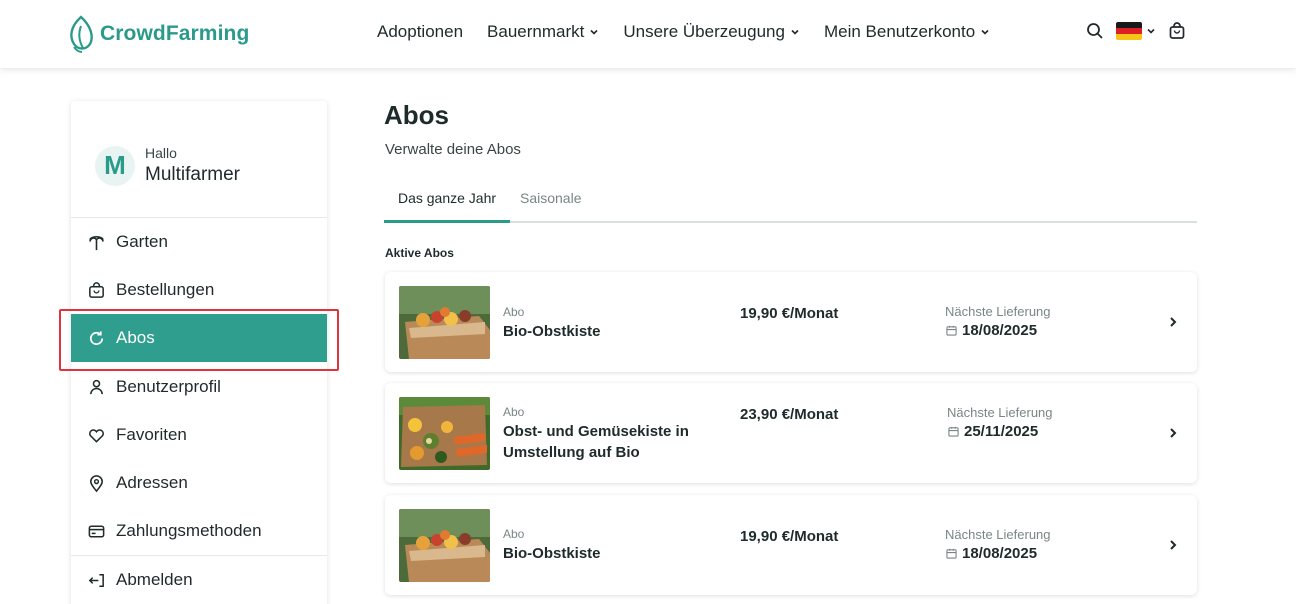 Image resolution: width=1296 pixels, height=604 pixels. I want to click on sidebar-item-label: Garten, so click(142, 241).